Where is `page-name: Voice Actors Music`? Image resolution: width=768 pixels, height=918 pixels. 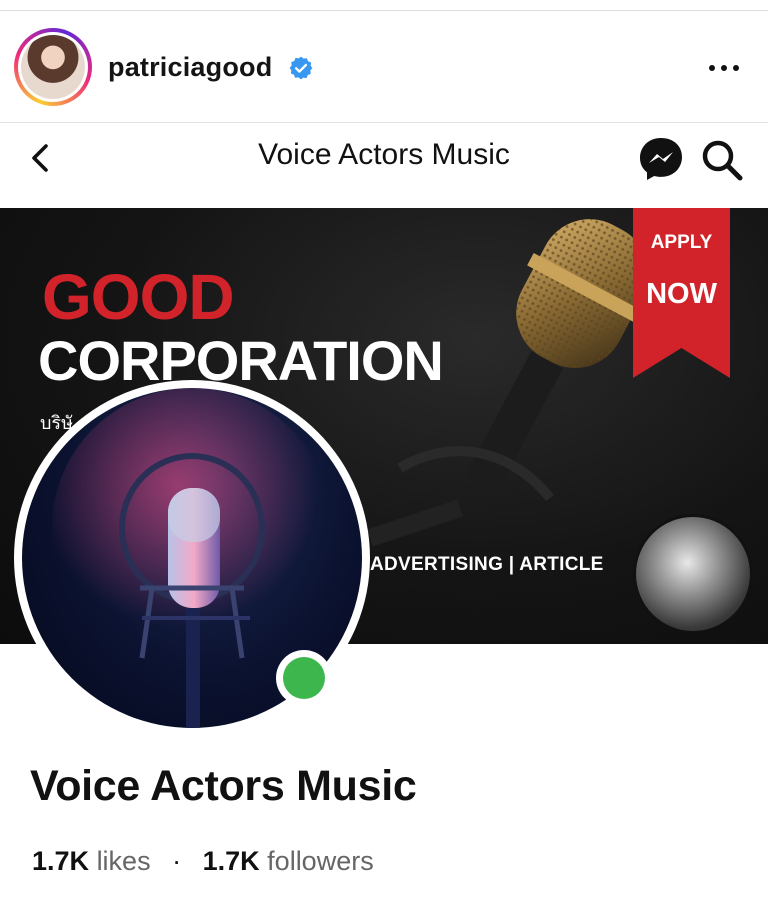
page-name: Voice Actors Music is located at coordinates (223, 786).